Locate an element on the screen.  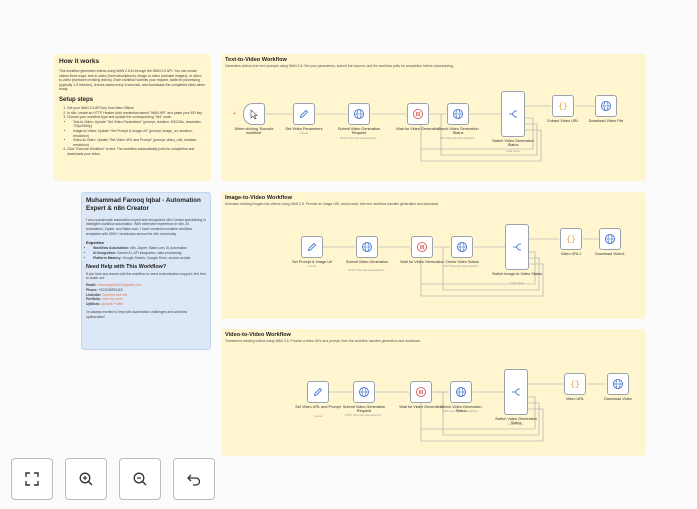
node-label: Set Video Parameters is located at coordinates (304, 129).